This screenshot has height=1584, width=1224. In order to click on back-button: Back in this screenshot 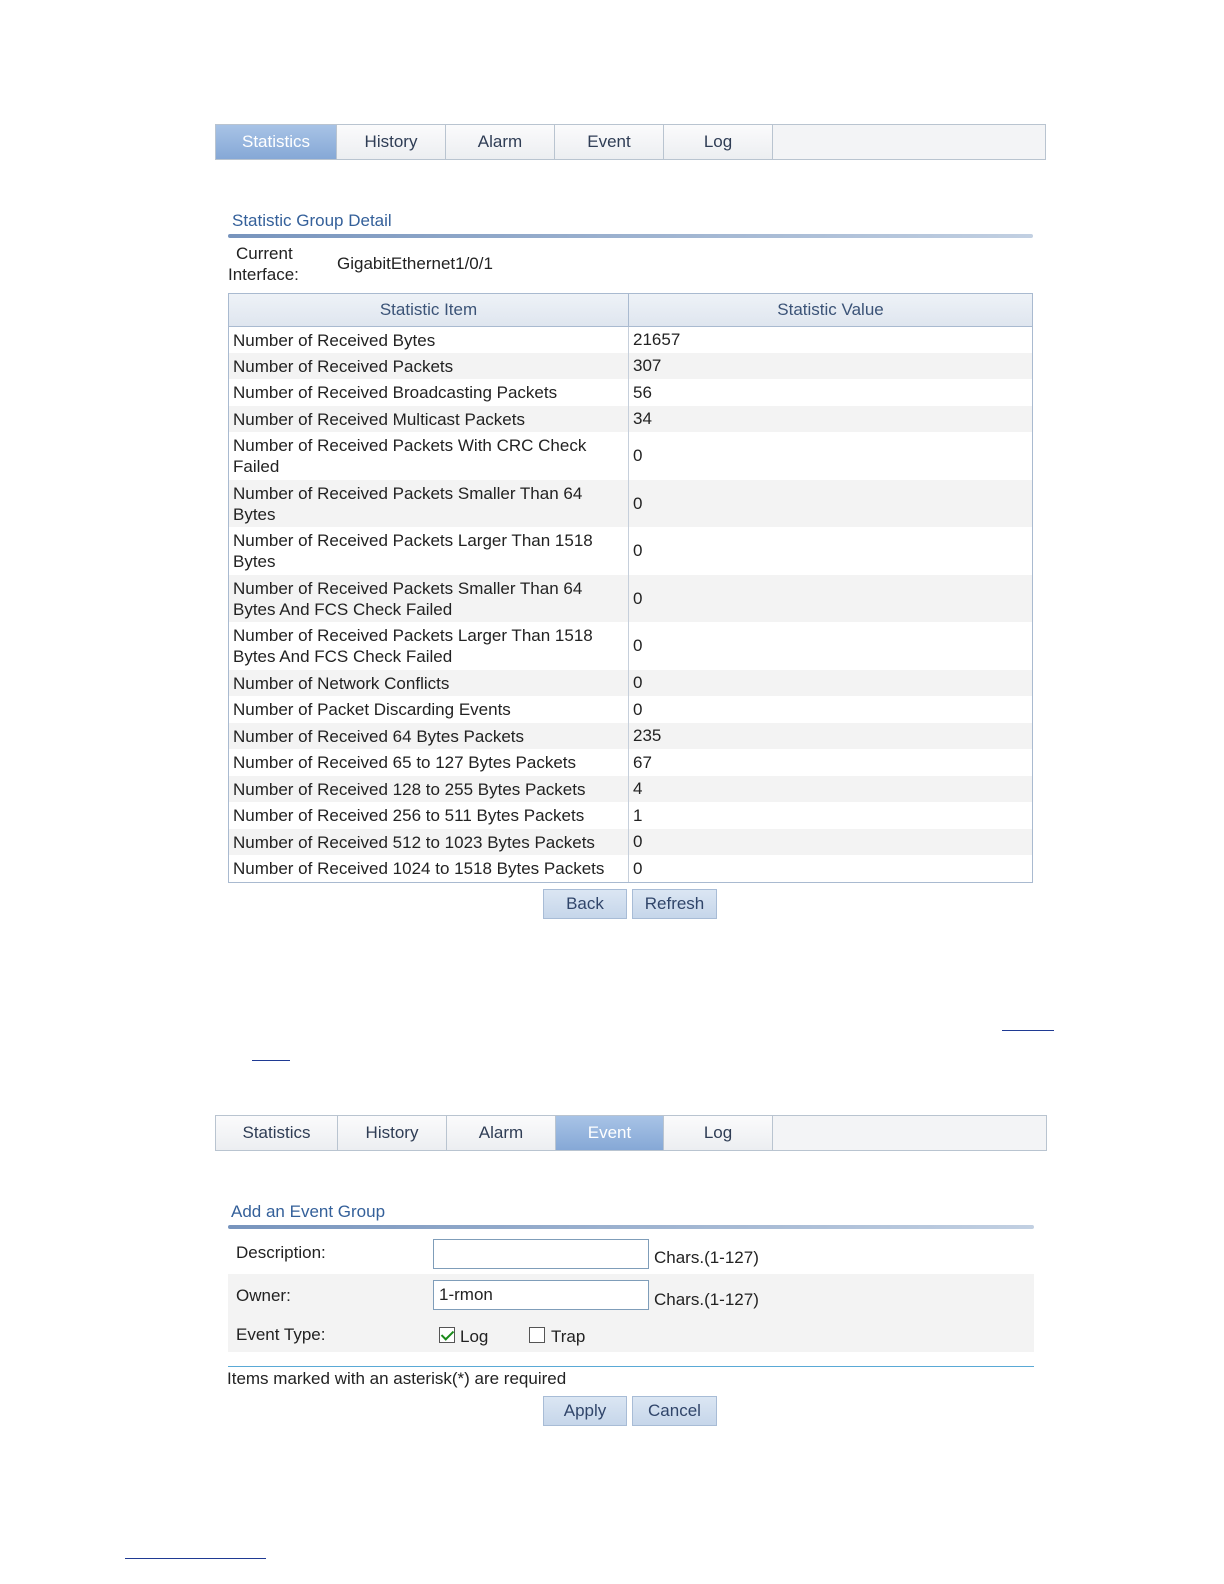, I will do `click(585, 904)`.